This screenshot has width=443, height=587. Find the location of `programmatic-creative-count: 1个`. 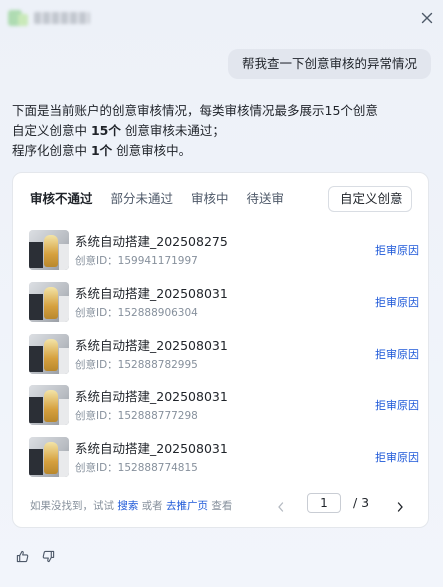

programmatic-creative-count: 1个 is located at coordinates (101, 150).